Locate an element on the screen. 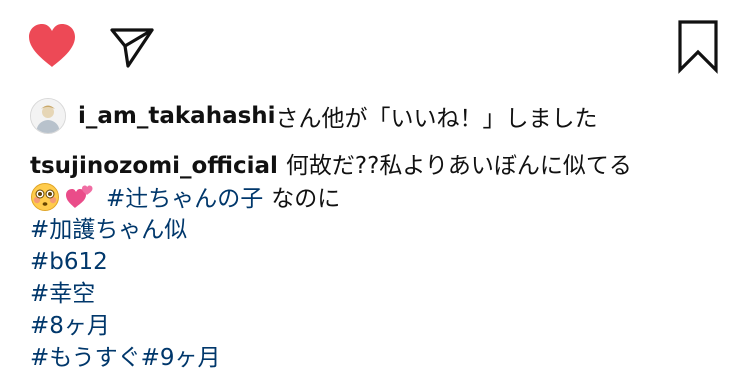 The image size is (750, 390). caption-line-1: tsujinozomi_official 何故だ??私よりあいぼんに似てる is located at coordinates (380, 166).